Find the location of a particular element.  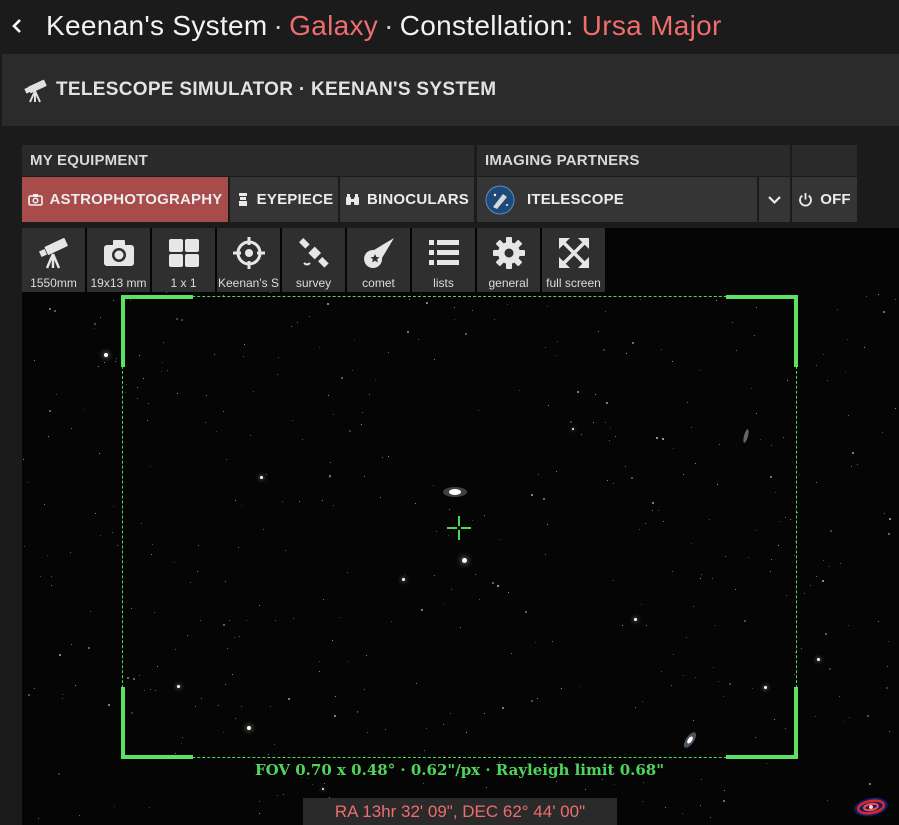

comet-icon is located at coordinates (378, 253).